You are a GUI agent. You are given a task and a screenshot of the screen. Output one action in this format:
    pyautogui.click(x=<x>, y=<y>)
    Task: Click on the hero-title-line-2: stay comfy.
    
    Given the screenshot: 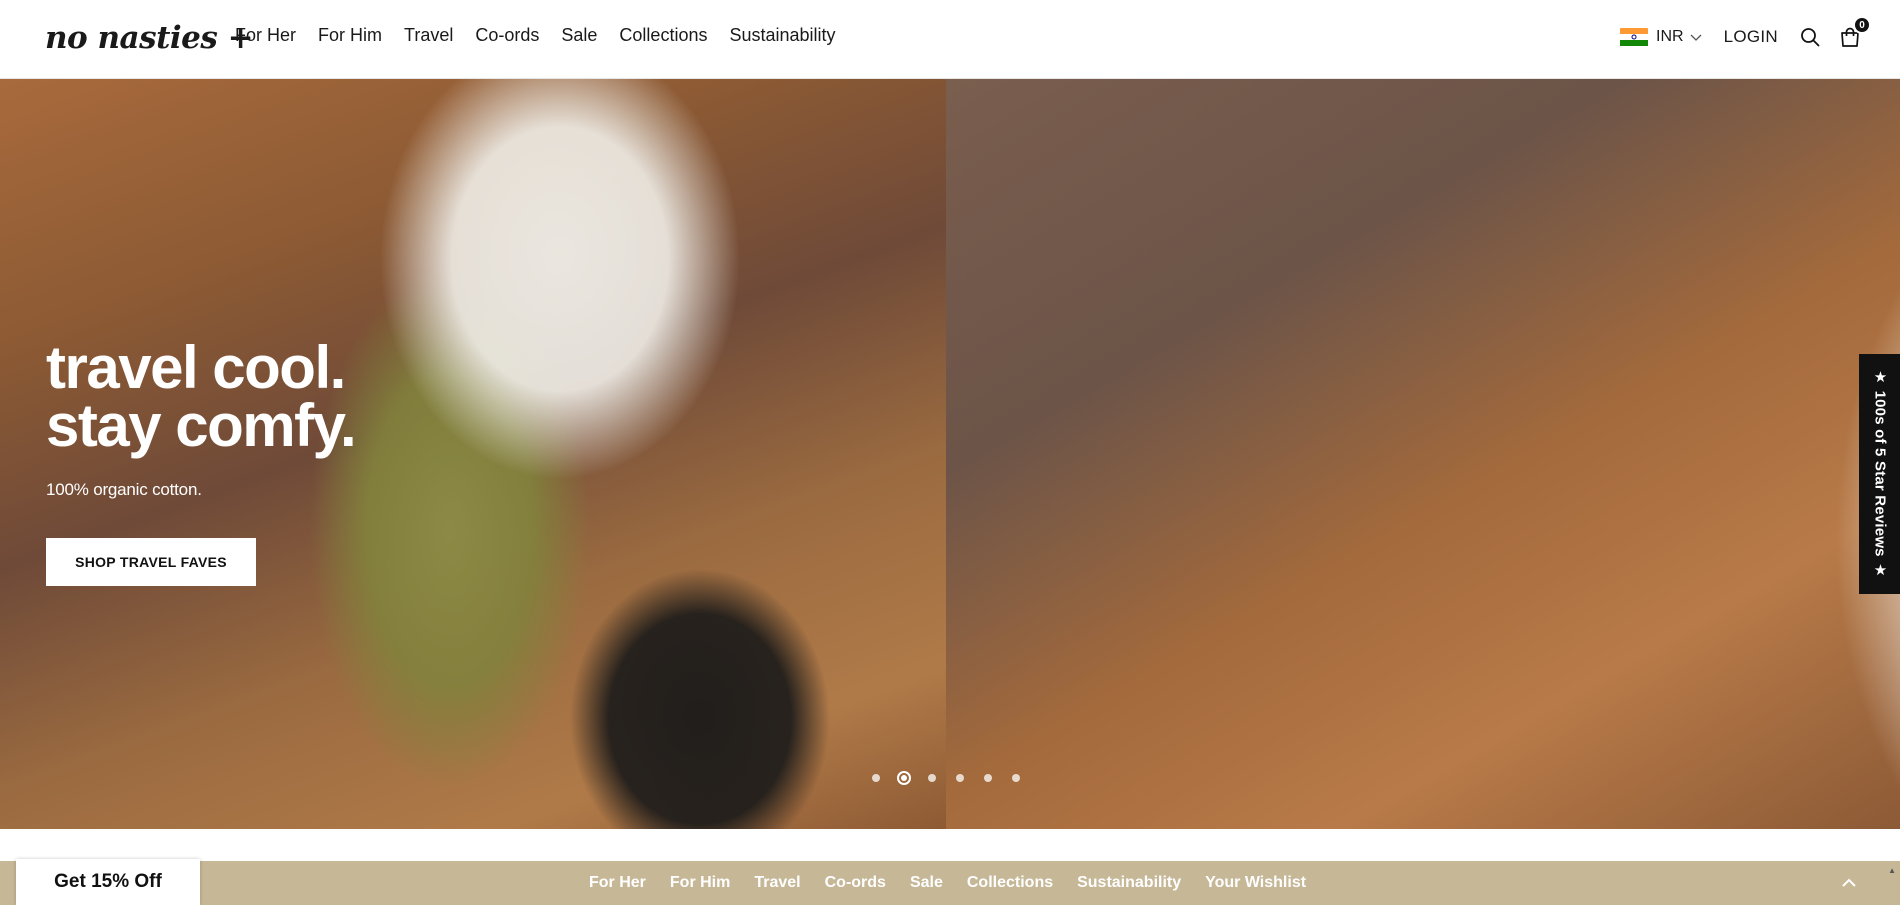 What is the action you would take?
    pyautogui.click(x=201, y=425)
    